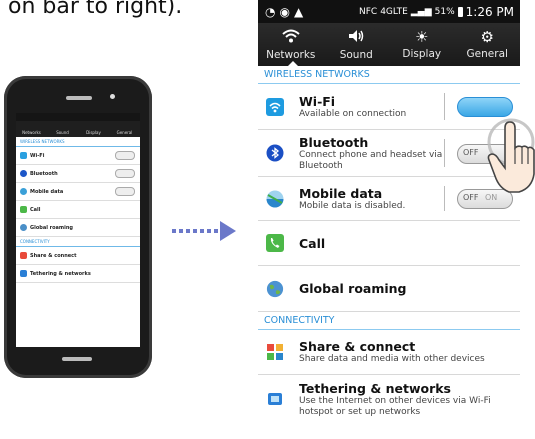 The image size is (535, 439). I want to click on location-icon: ◉, so click(284, 11).